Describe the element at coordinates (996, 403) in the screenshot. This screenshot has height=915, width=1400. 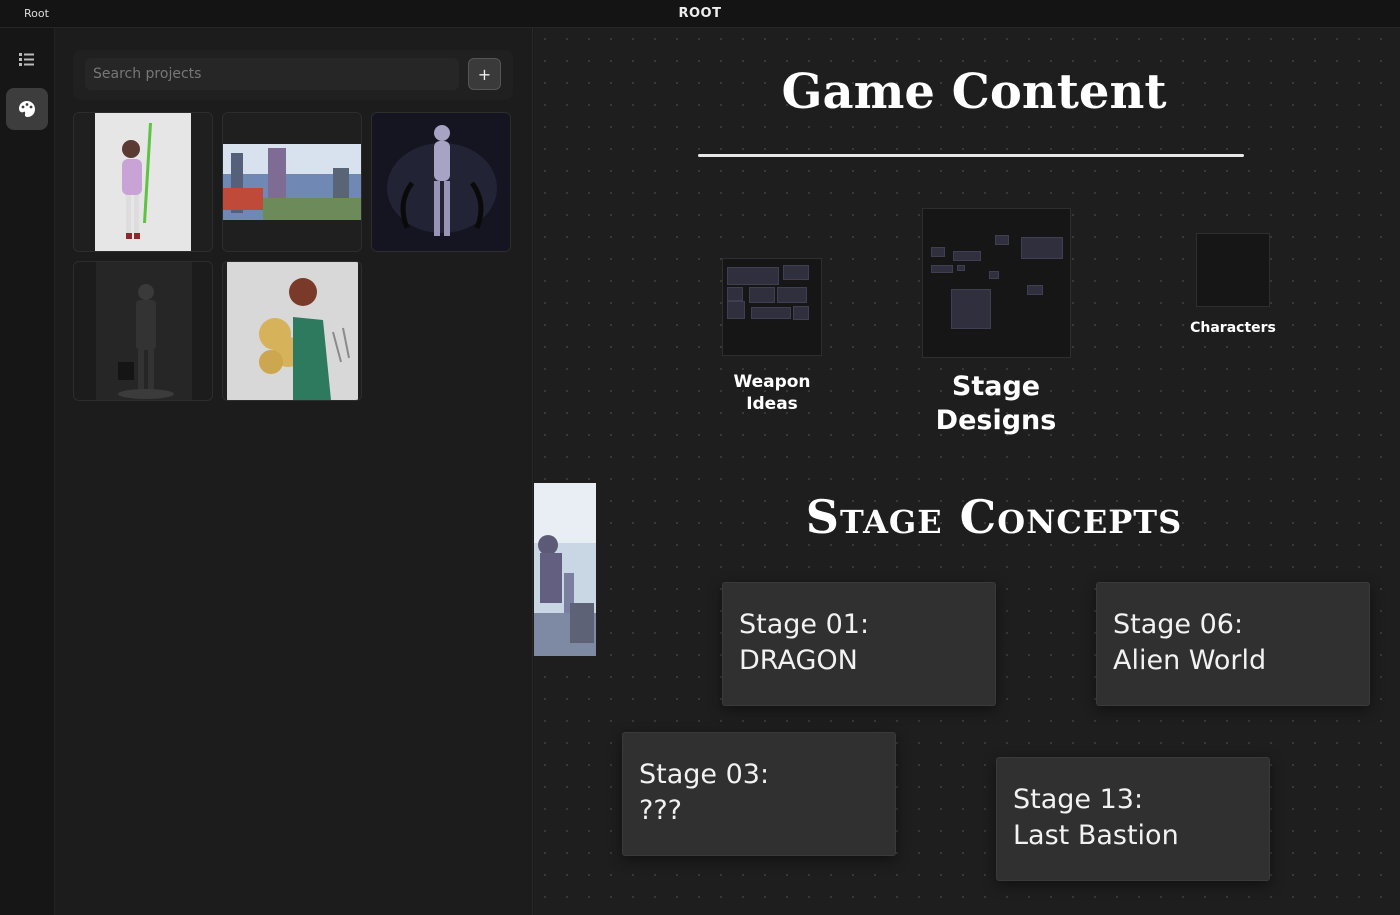
I see `board-label-stage-designs: Stage Designs` at that location.